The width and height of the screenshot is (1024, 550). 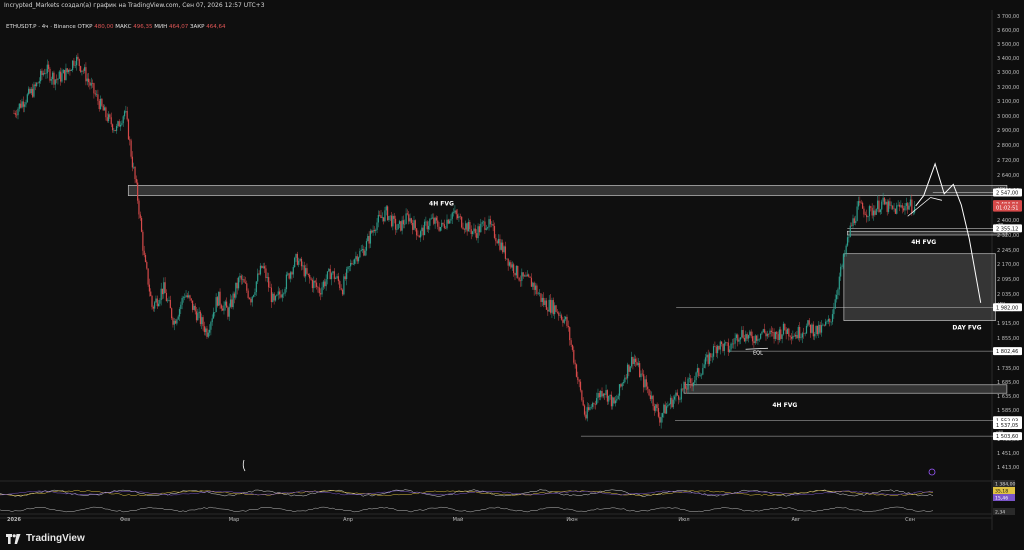 What do you see at coordinates (923, 242) in the screenshot?
I see `fvg-zone-label: 4H FVG` at bounding box center [923, 242].